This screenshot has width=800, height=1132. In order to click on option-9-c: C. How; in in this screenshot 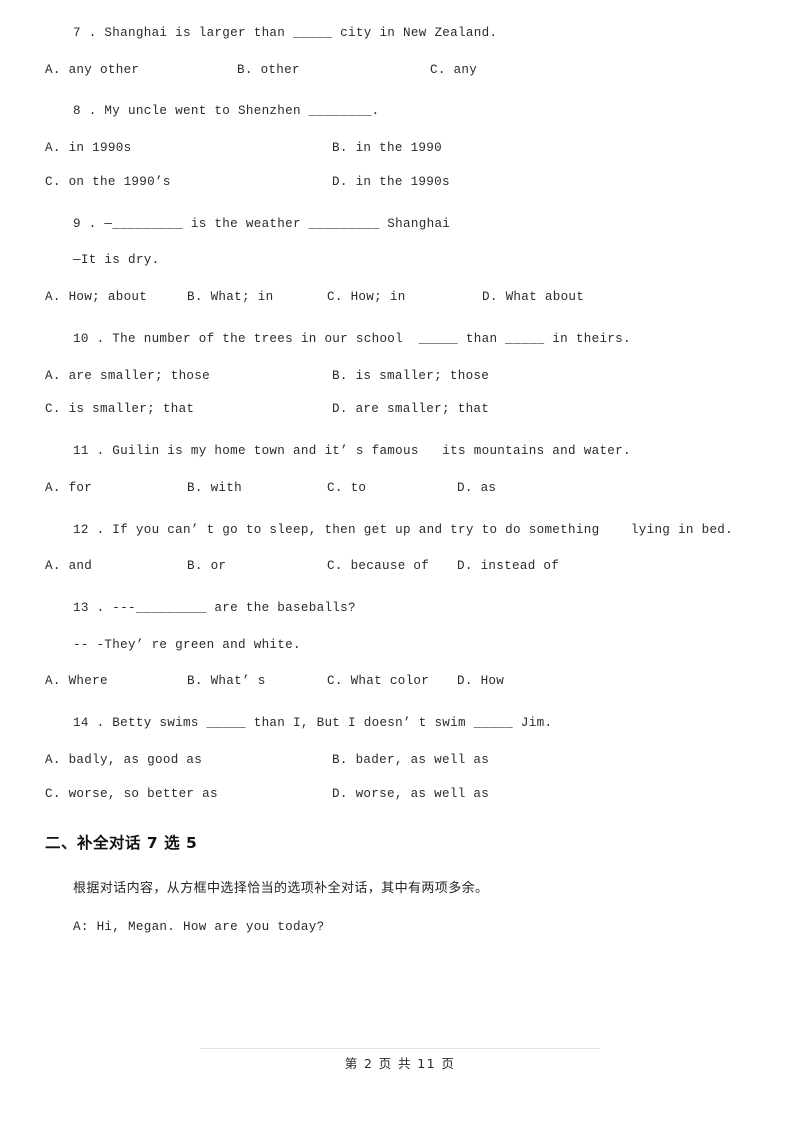, I will do `click(404, 298)`.